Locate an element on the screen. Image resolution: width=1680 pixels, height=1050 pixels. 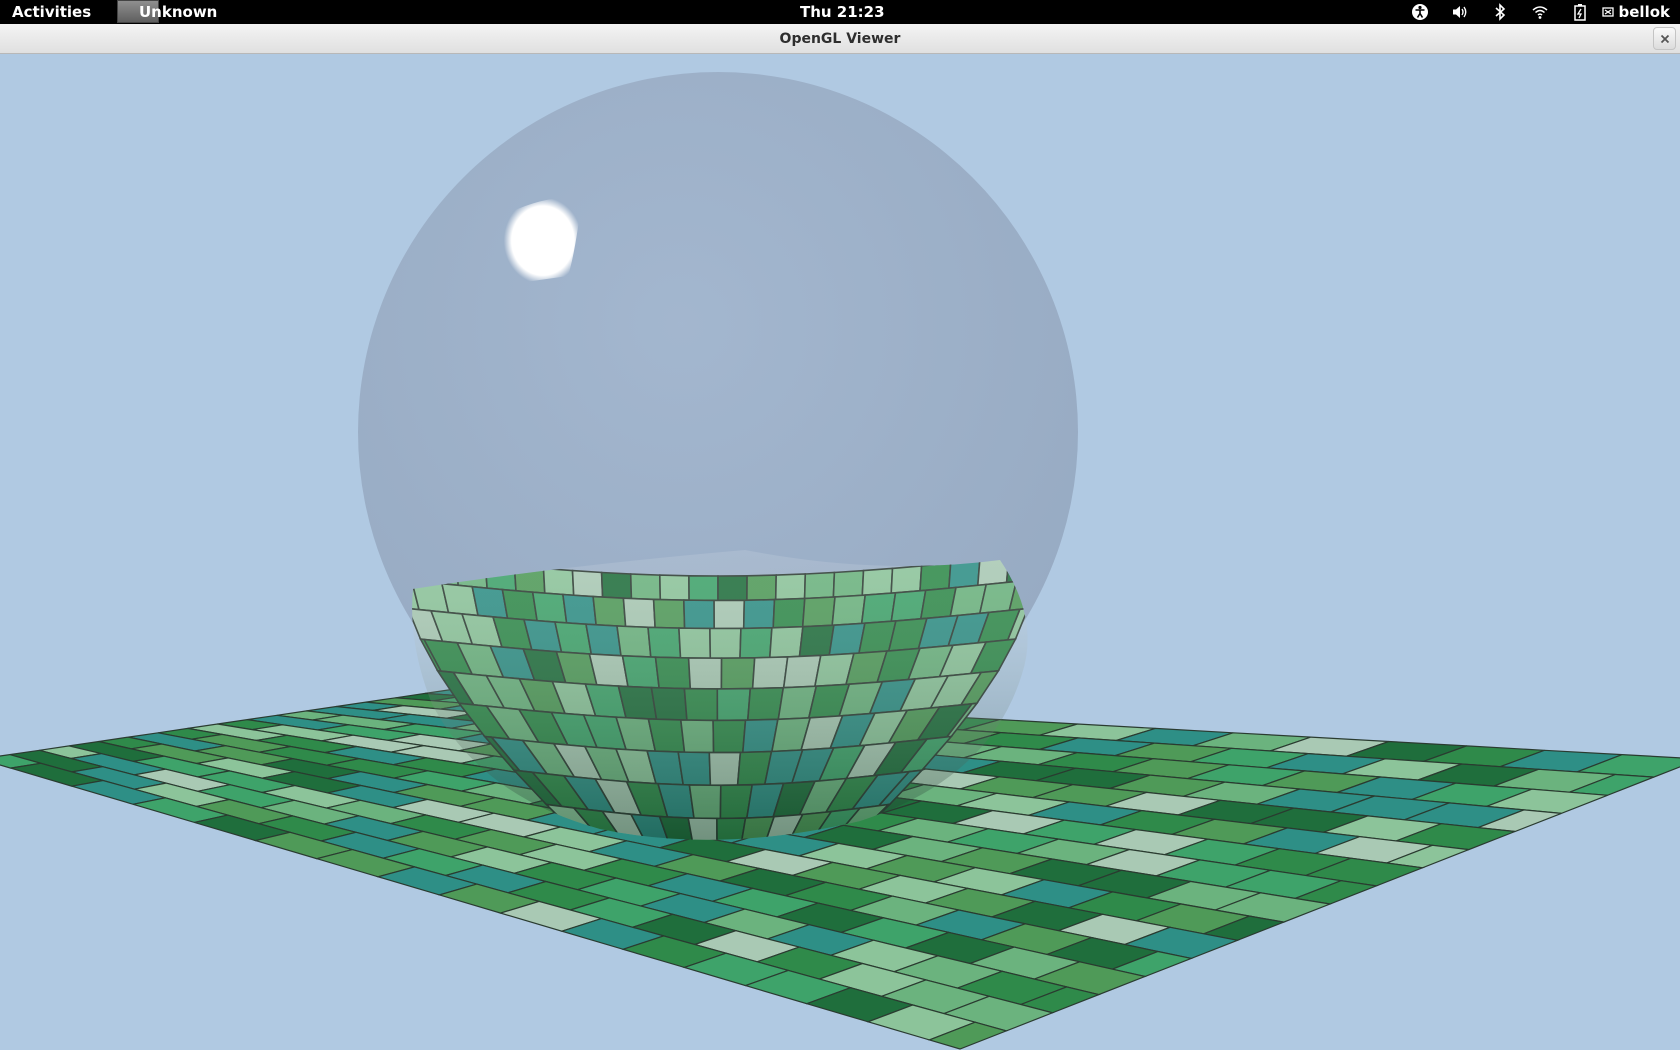
window-title: OpenGL Viewer is located at coordinates (840, 39).